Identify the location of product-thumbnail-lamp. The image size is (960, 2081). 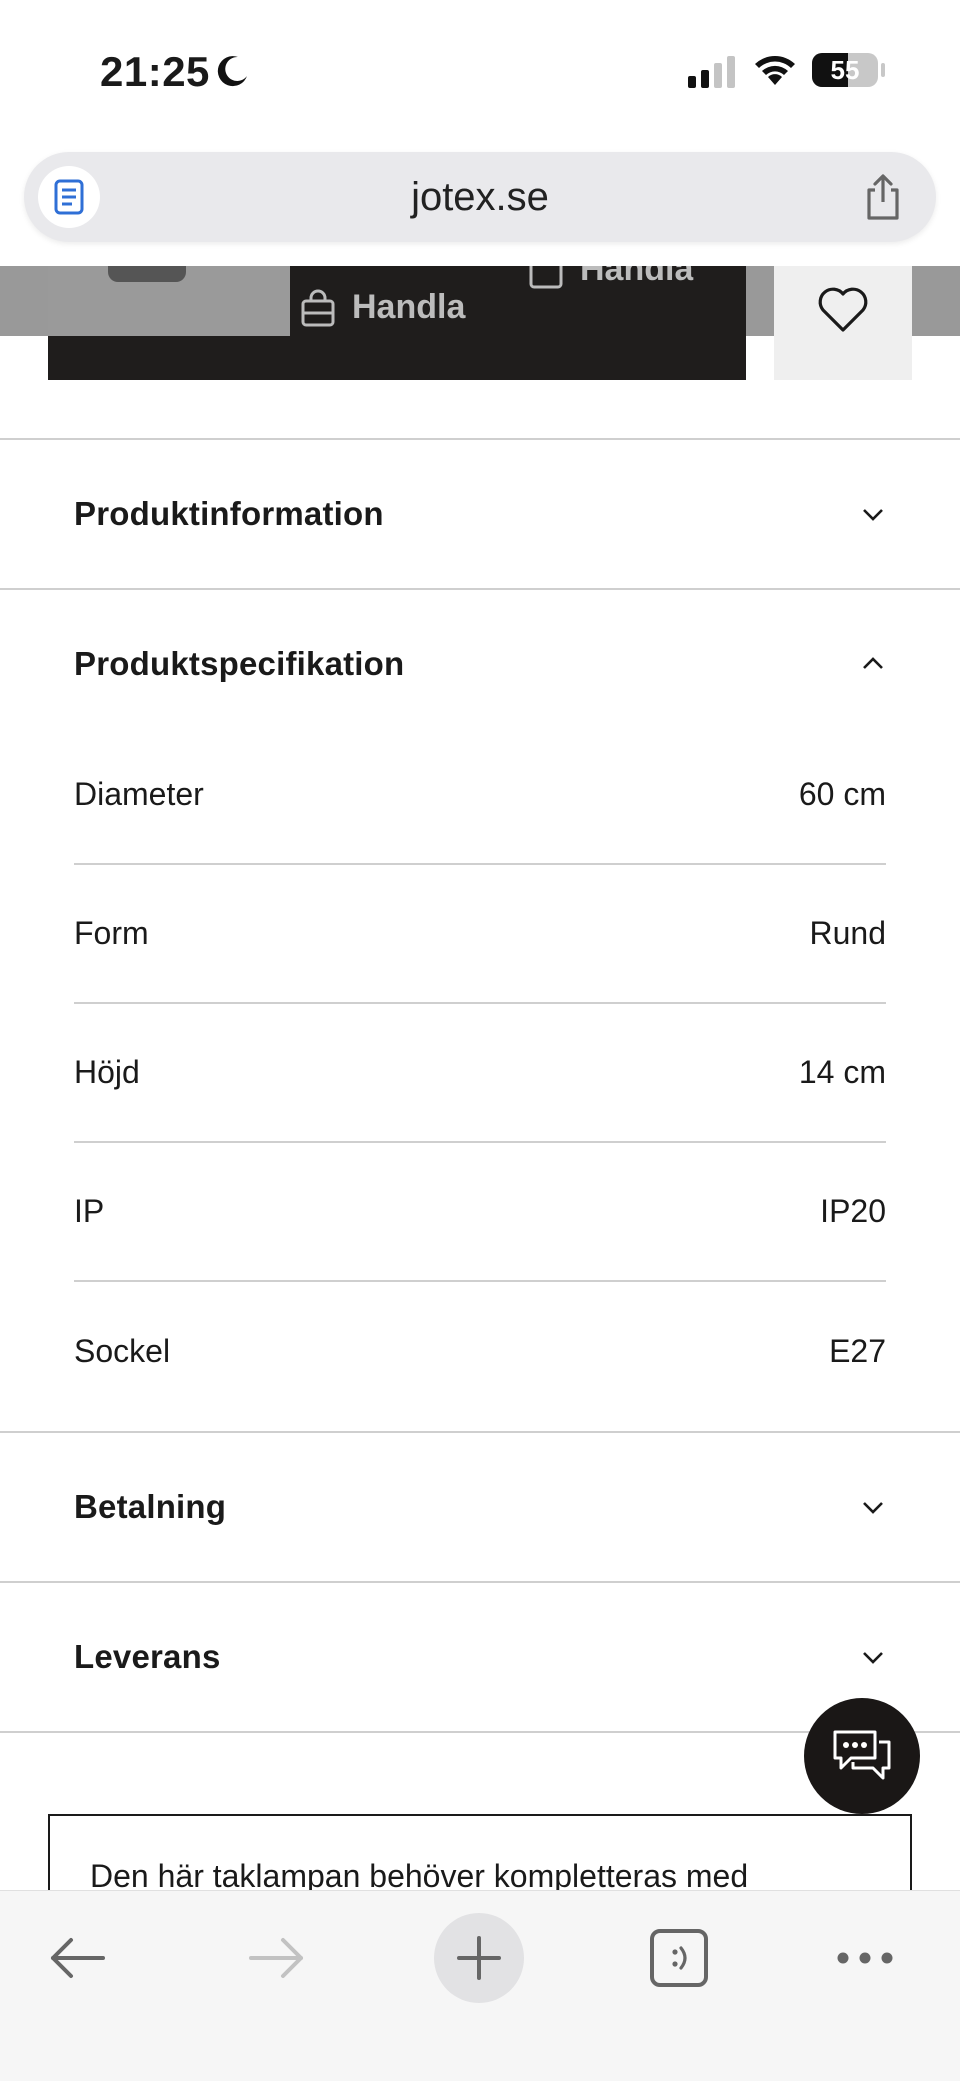
(147, 274).